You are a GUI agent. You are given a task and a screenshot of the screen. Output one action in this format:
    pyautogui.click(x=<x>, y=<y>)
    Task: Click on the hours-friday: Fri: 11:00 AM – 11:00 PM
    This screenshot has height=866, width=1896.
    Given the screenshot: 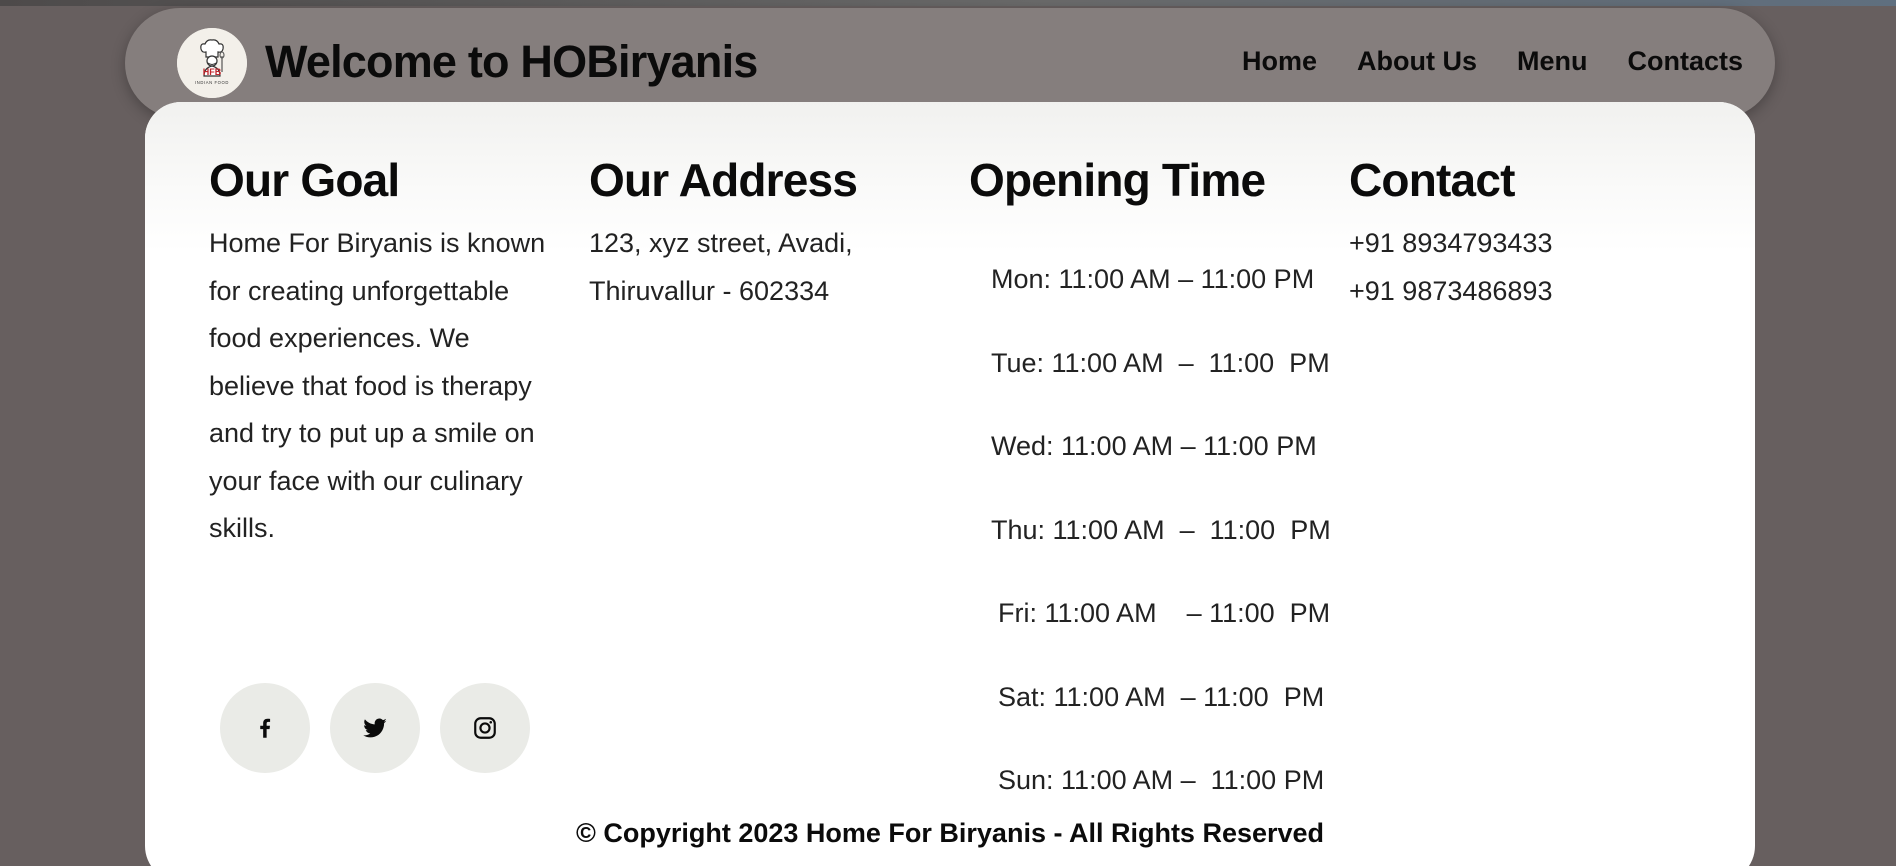 What is the action you would take?
    pyautogui.click(x=1164, y=613)
    